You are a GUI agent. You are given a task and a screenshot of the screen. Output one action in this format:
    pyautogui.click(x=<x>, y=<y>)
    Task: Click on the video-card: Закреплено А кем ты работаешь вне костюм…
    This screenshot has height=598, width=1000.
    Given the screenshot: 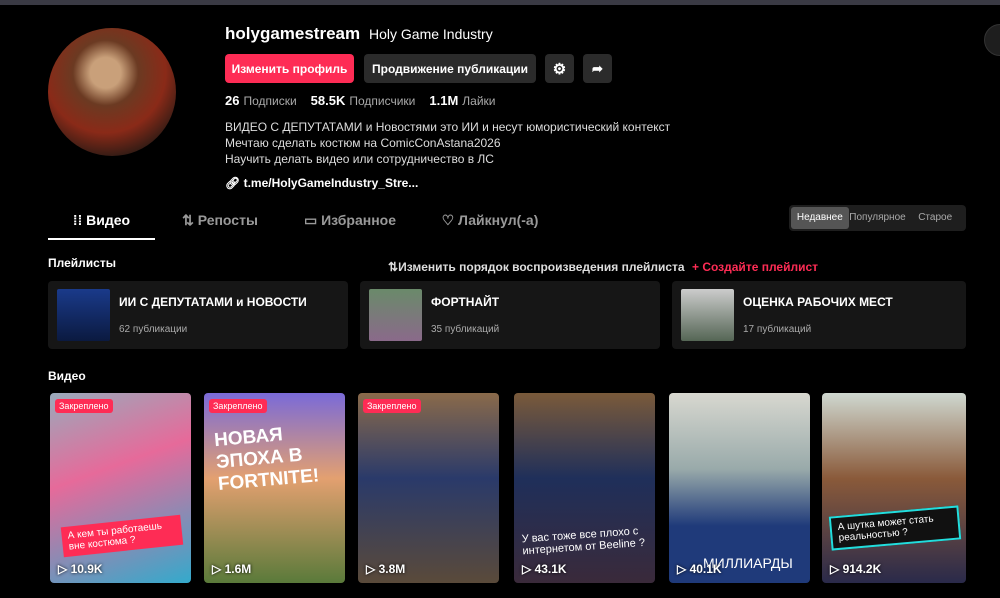 What is the action you would take?
    pyautogui.click(x=120, y=488)
    